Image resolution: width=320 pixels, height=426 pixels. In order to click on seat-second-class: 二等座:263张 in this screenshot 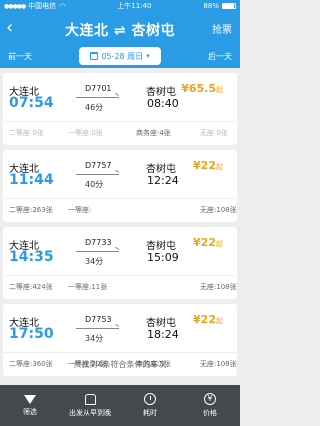, I will do `click(31, 210)`.